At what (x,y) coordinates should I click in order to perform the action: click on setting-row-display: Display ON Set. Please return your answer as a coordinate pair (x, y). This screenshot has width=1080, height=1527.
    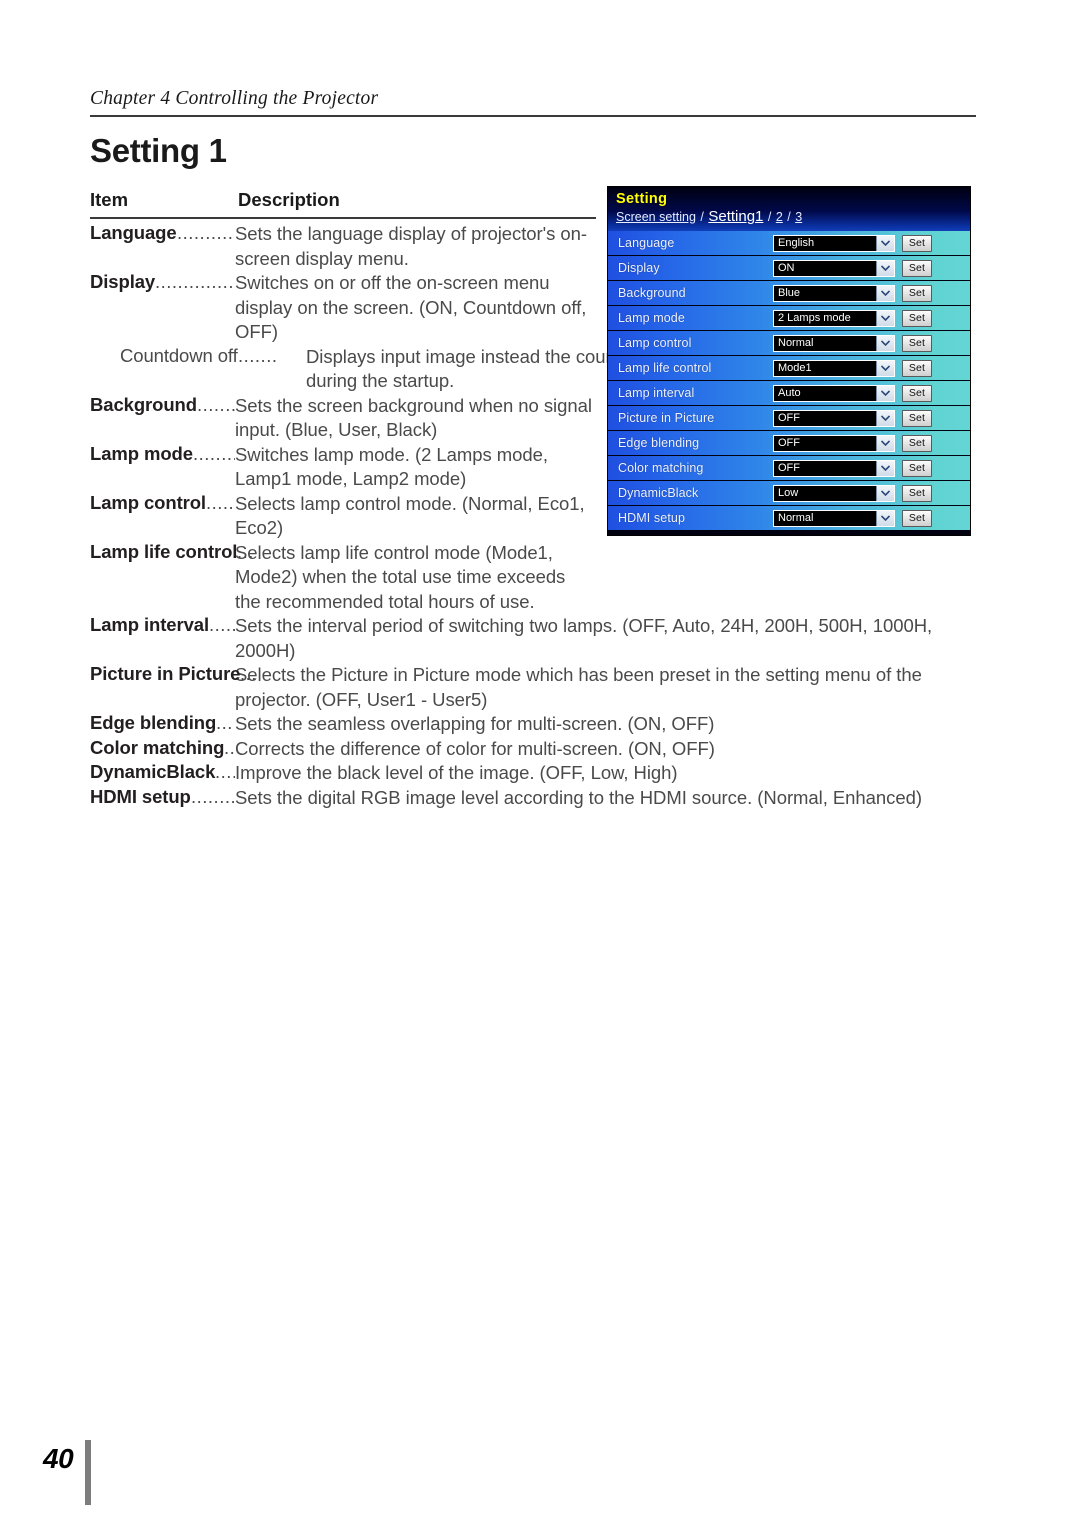
    Looking at the image, I should click on (789, 268).